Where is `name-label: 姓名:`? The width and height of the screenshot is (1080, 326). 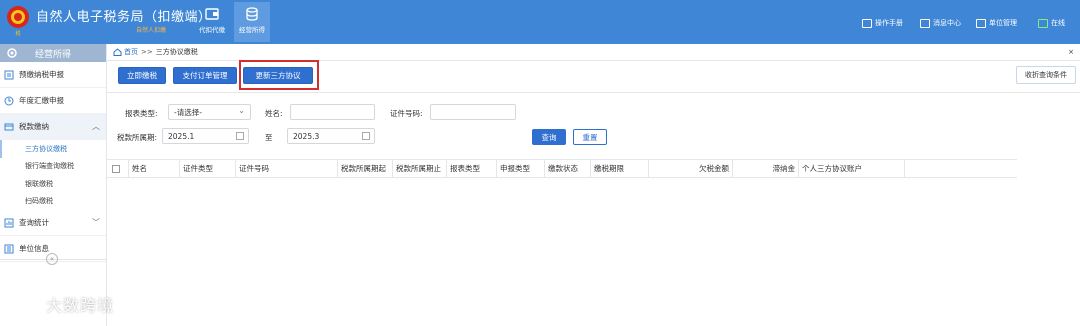
name-label: 姓名: is located at coordinates (274, 113).